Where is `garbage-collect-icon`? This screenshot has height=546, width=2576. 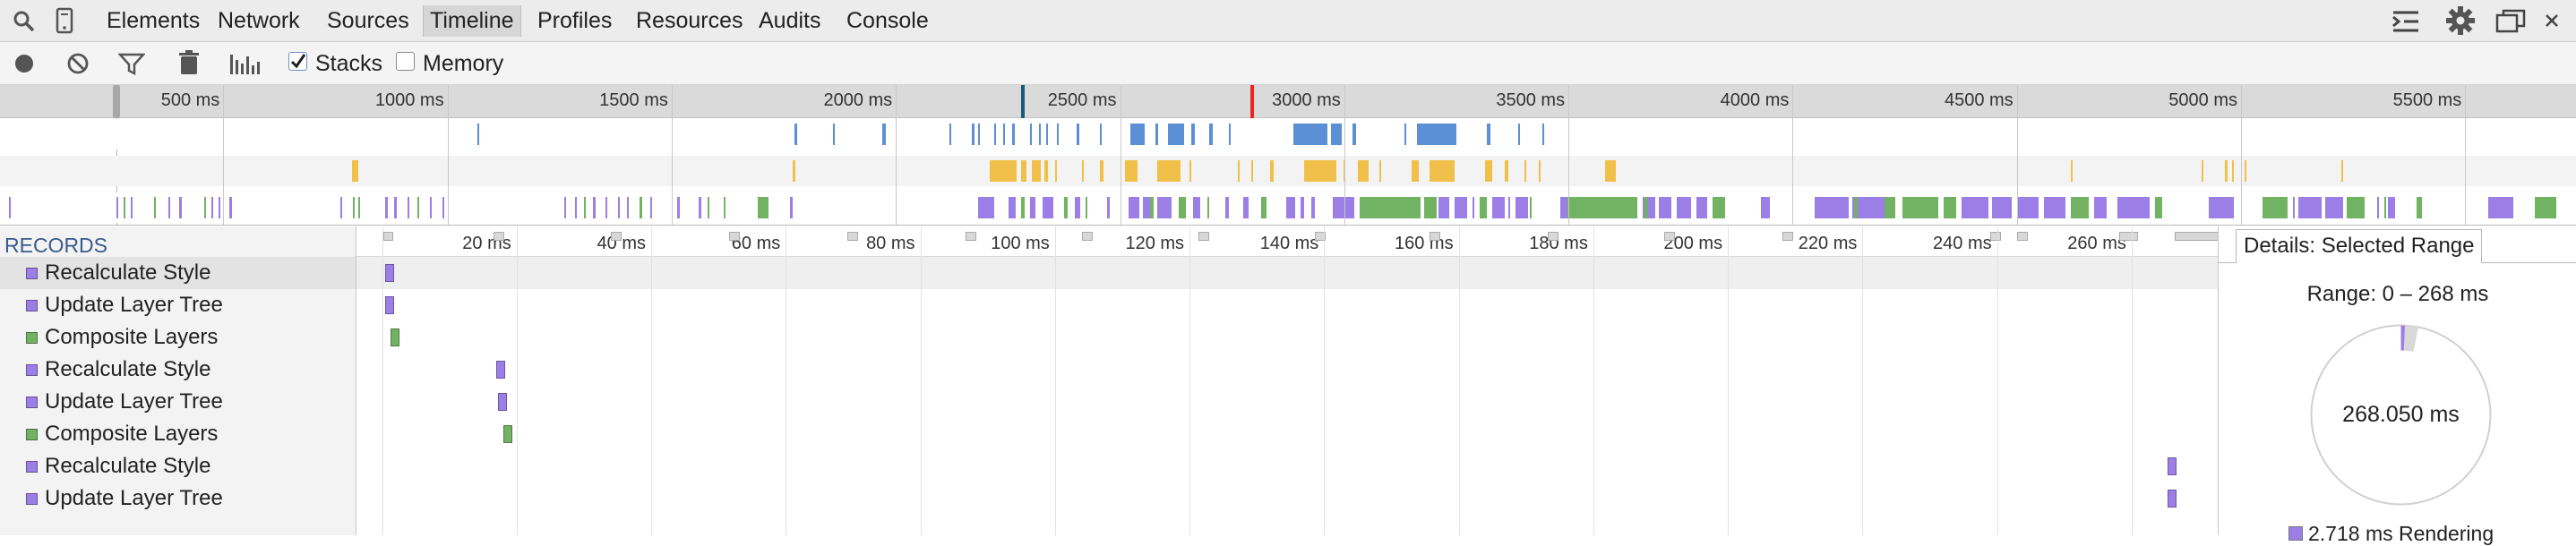 garbage-collect-icon is located at coordinates (189, 62).